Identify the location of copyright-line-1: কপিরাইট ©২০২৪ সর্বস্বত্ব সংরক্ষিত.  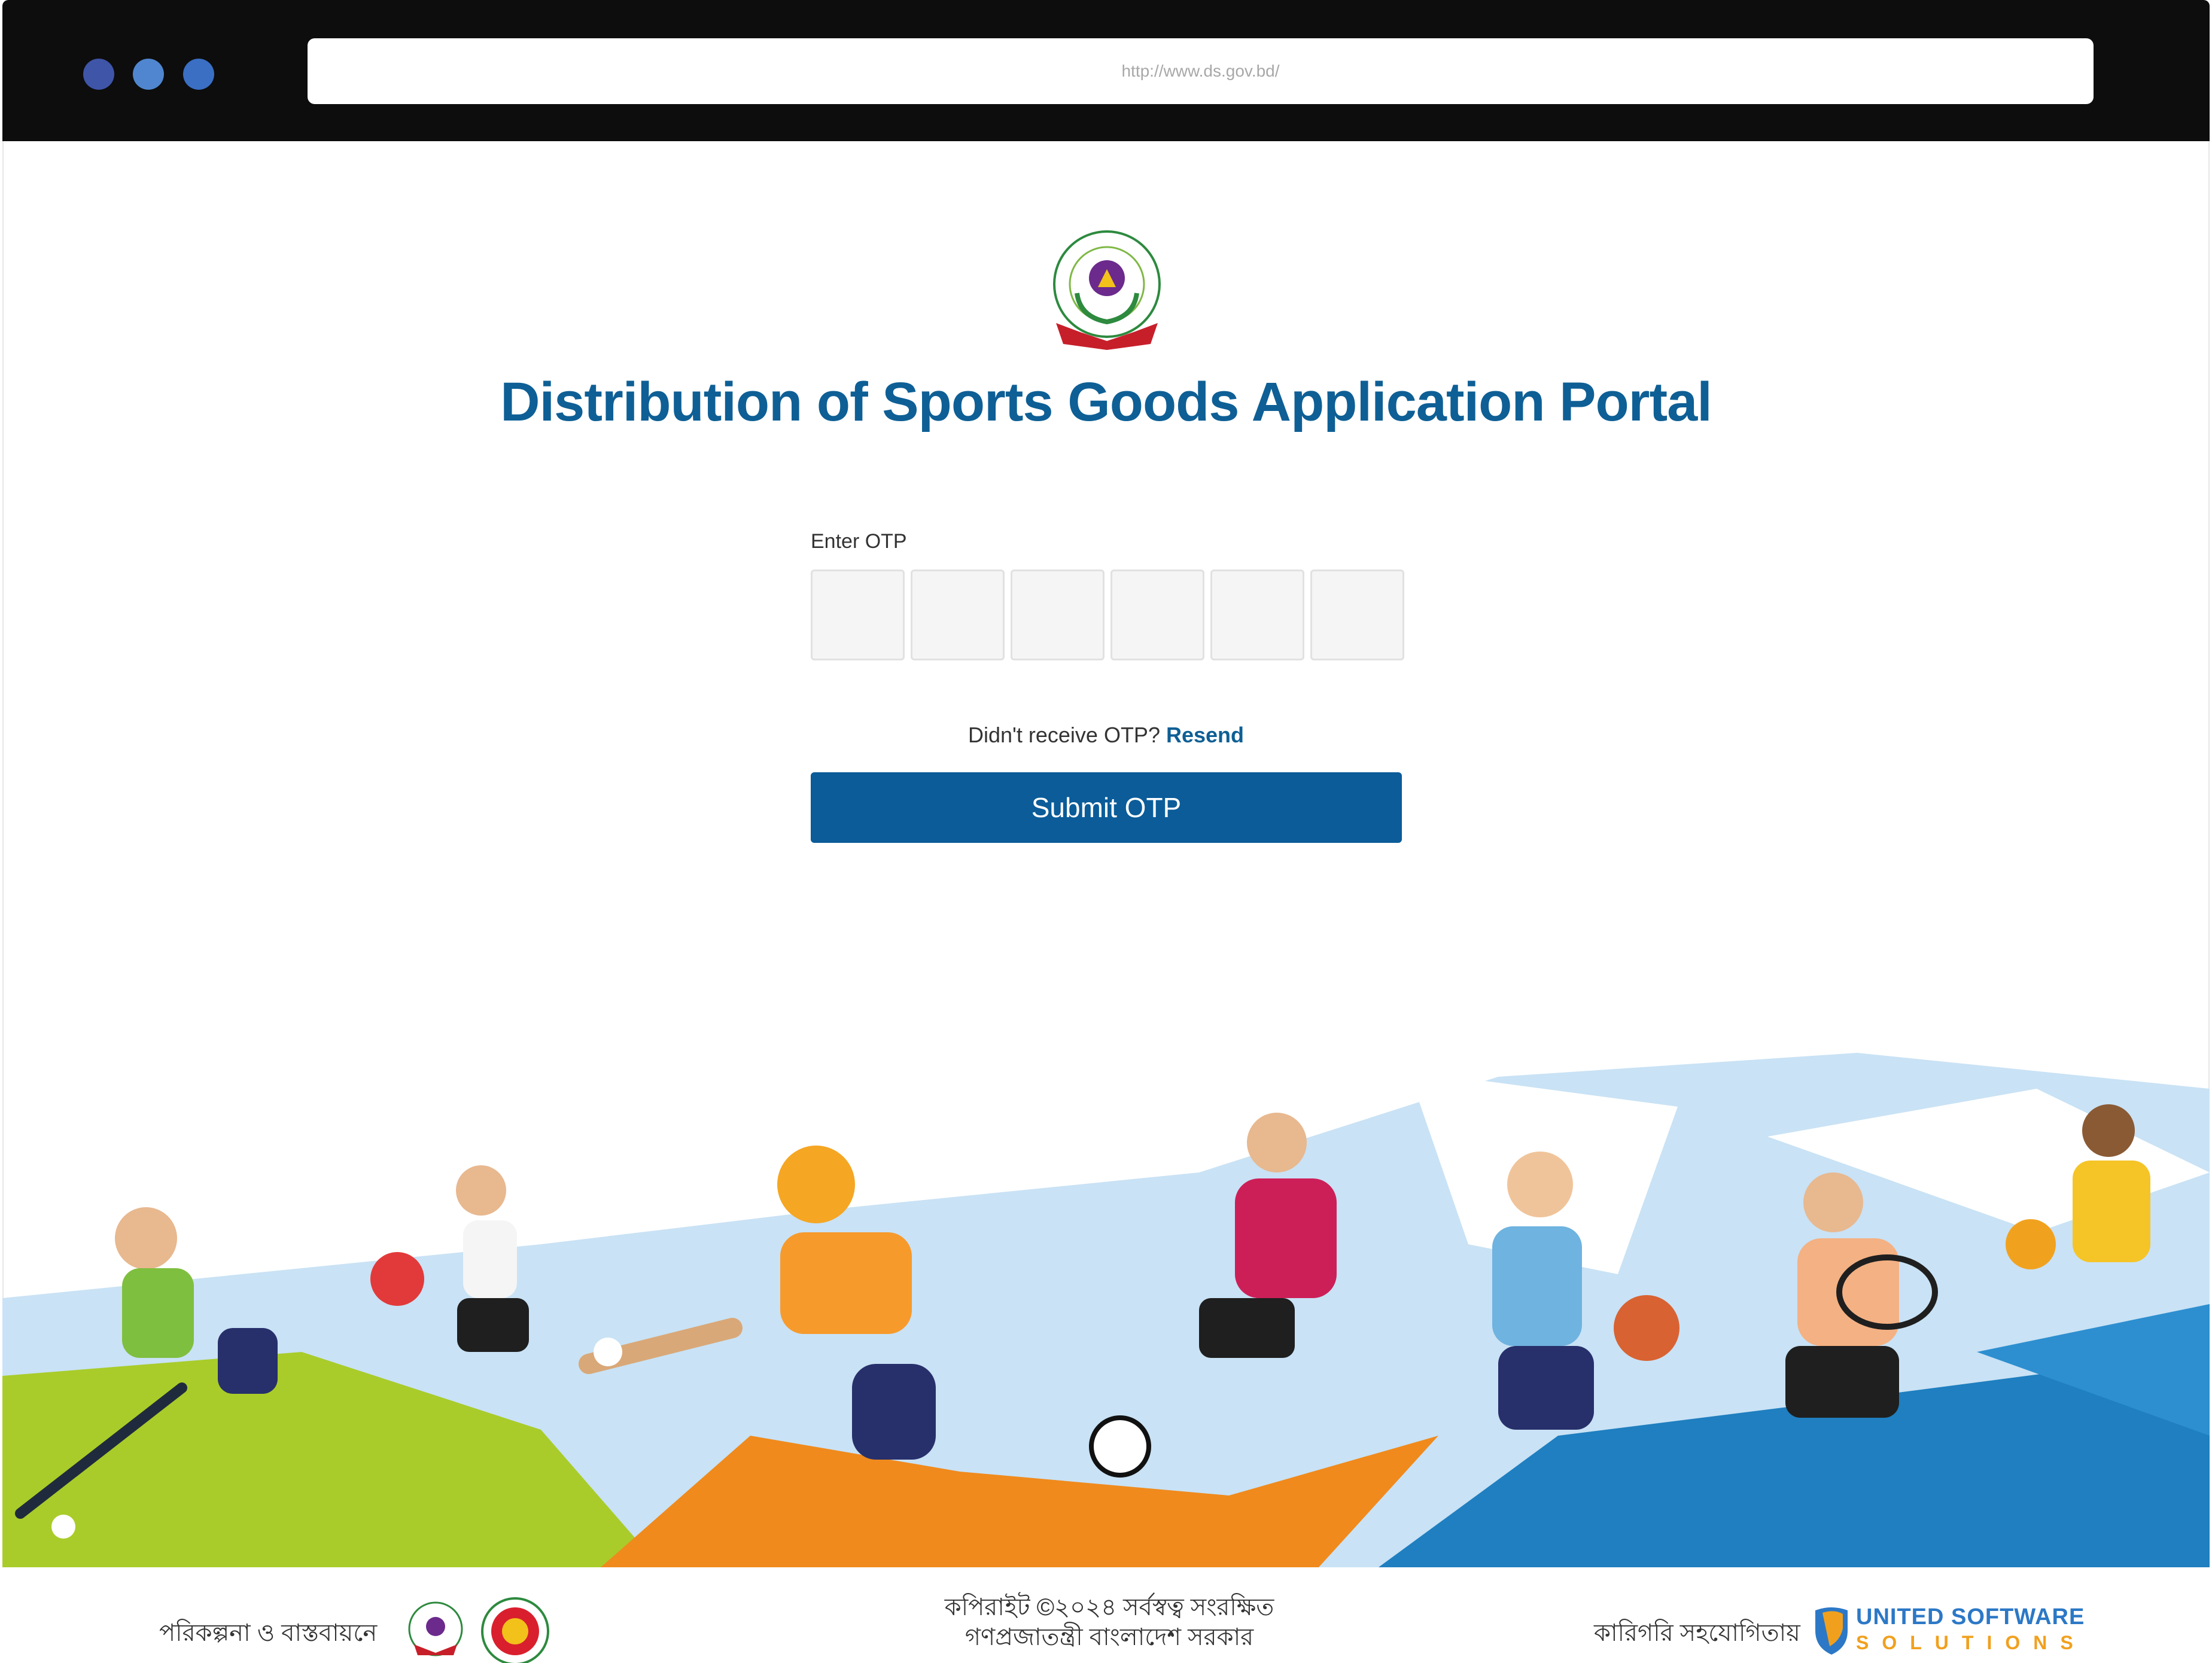
(1109, 1607).